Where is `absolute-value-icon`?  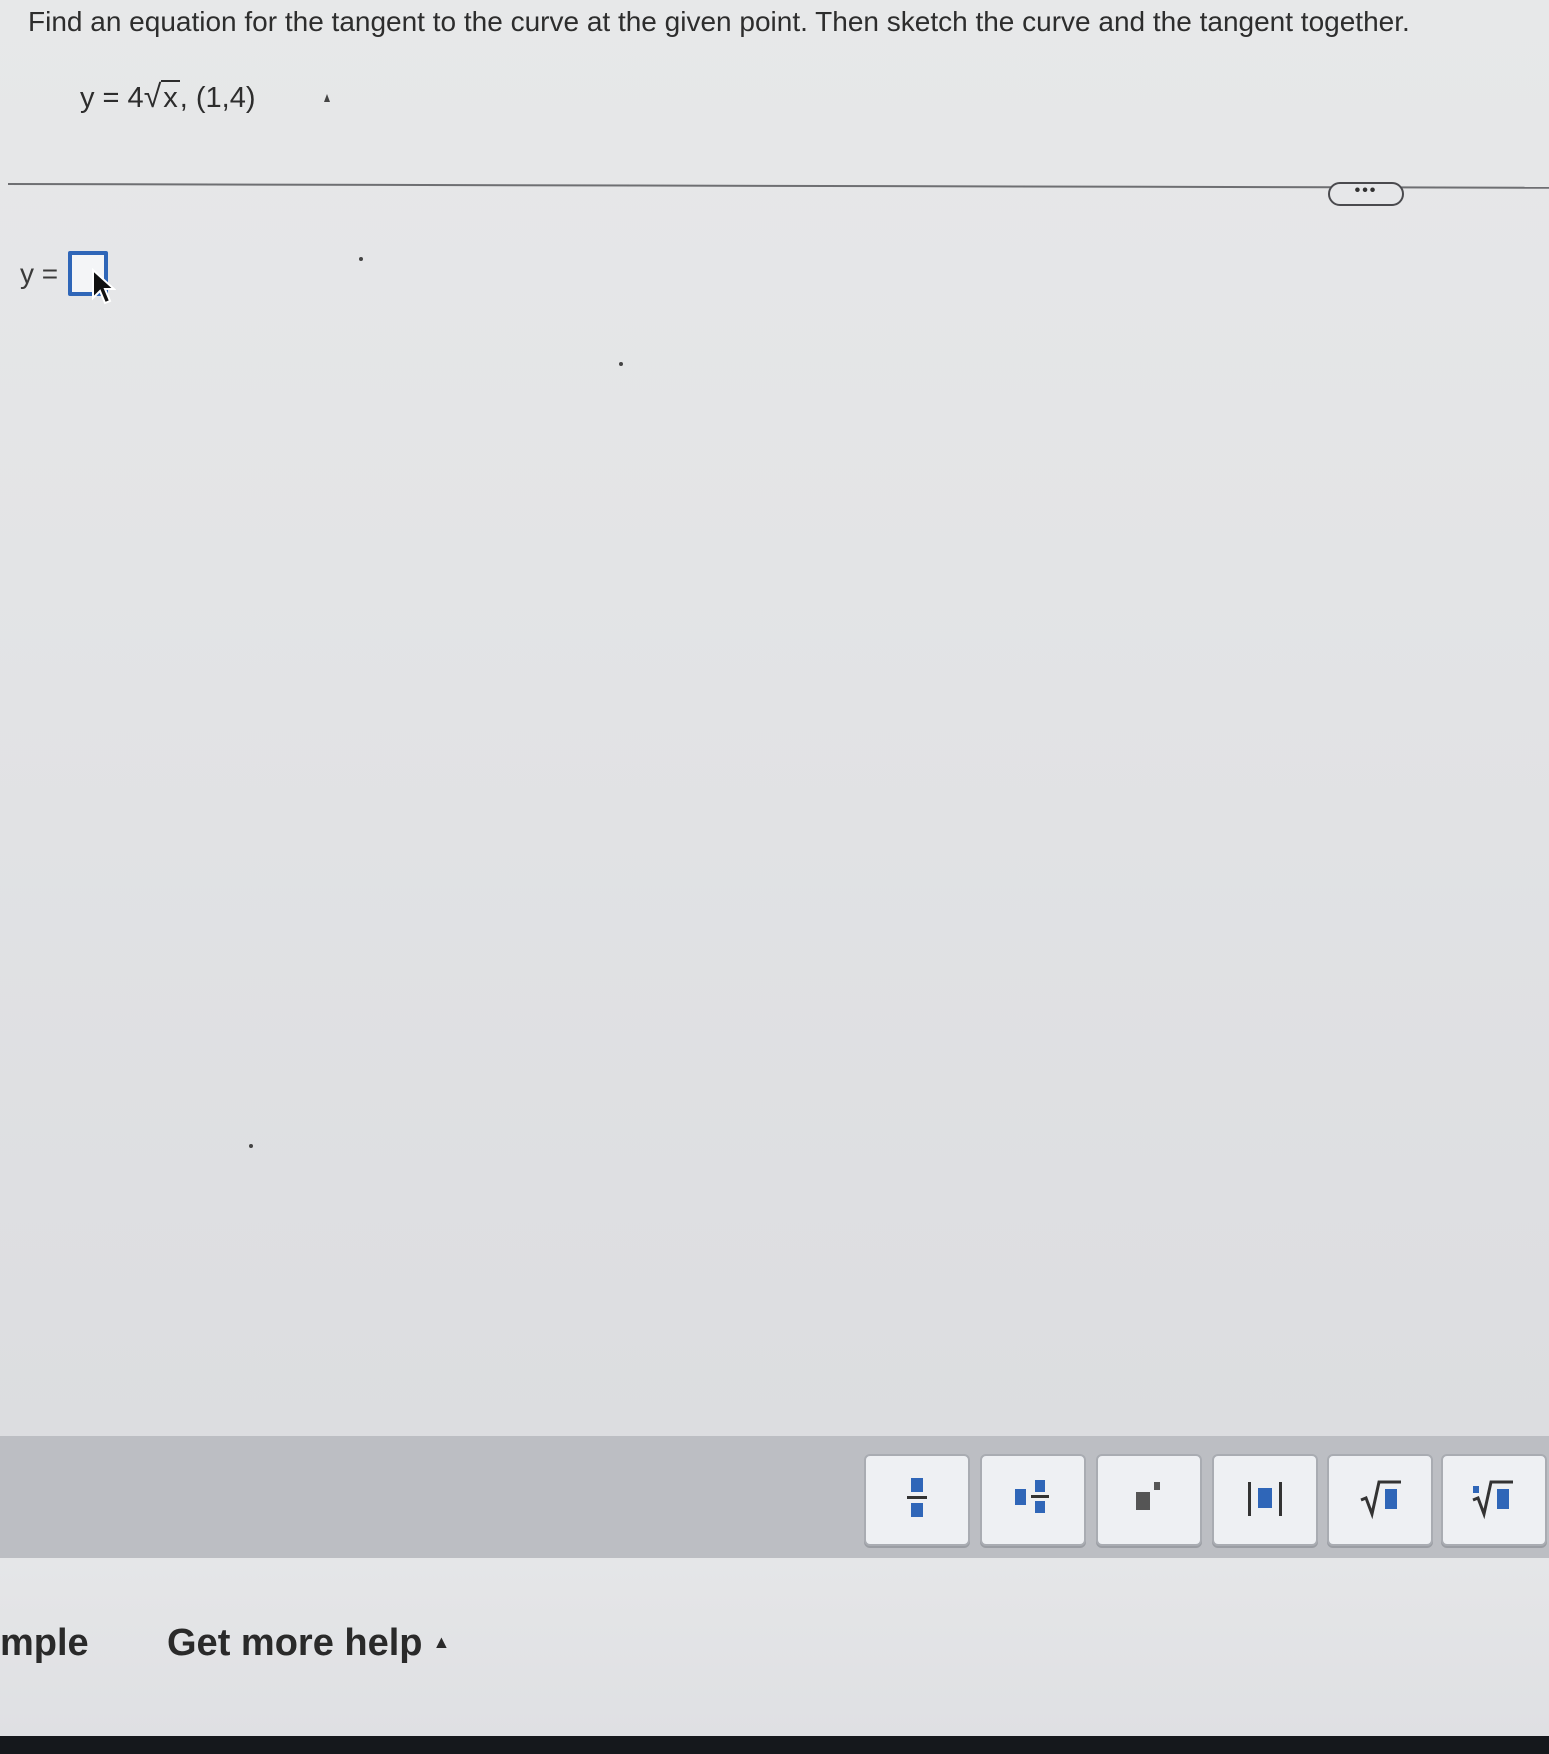 absolute-value-icon is located at coordinates (1265, 1499).